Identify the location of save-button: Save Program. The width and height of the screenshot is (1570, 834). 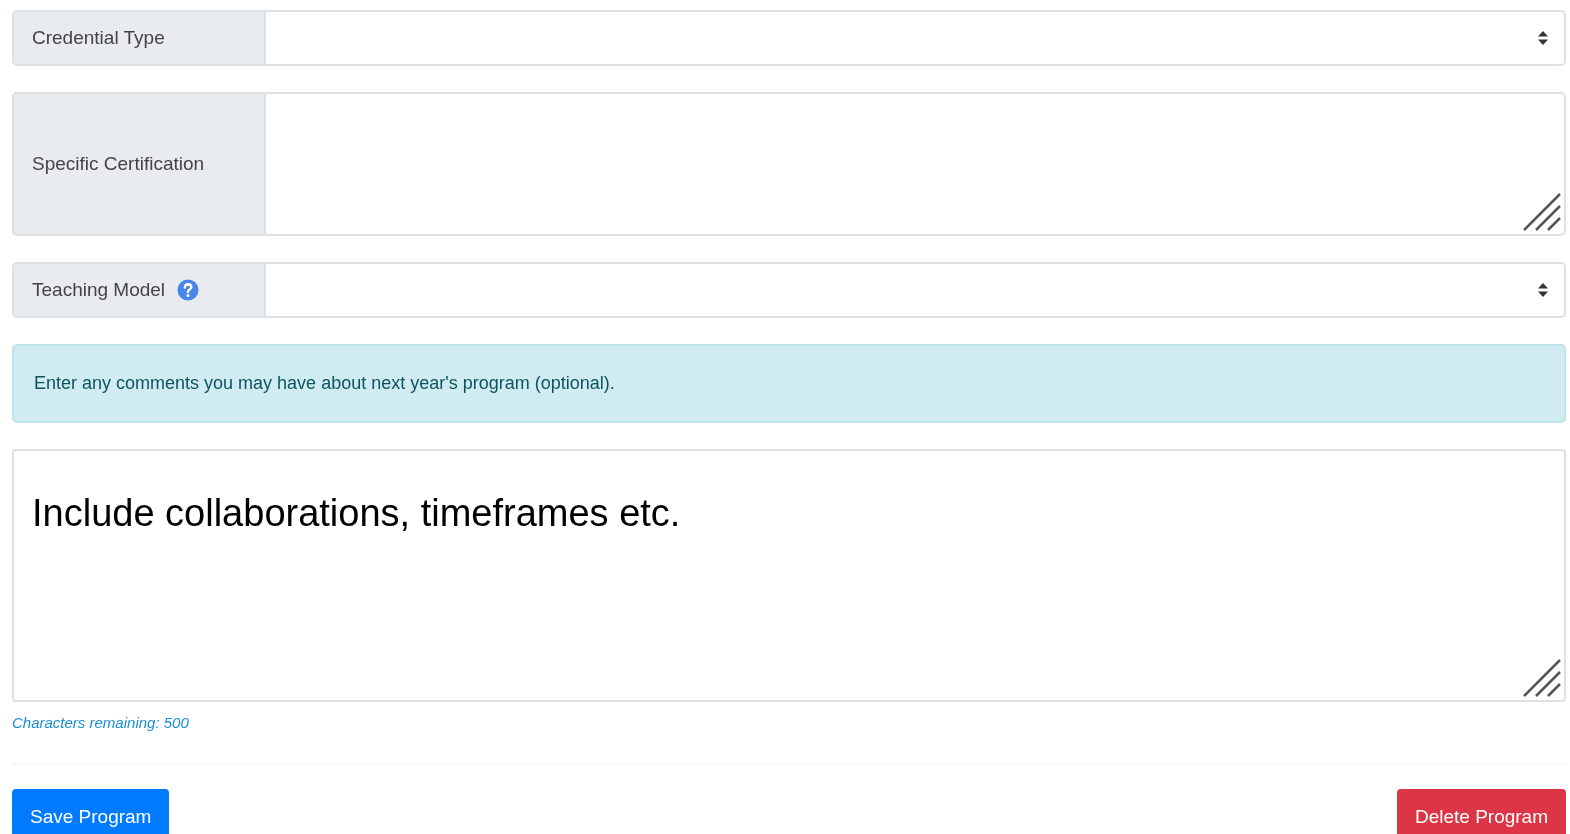
(91, 811).